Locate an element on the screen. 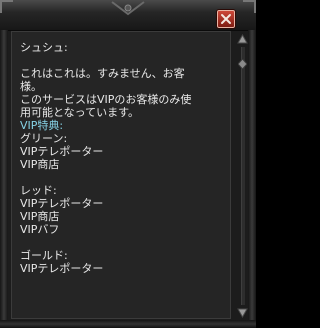 The image size is (320, 328). tier-heading-green: グリーン: is located at coordinates (44, 138).